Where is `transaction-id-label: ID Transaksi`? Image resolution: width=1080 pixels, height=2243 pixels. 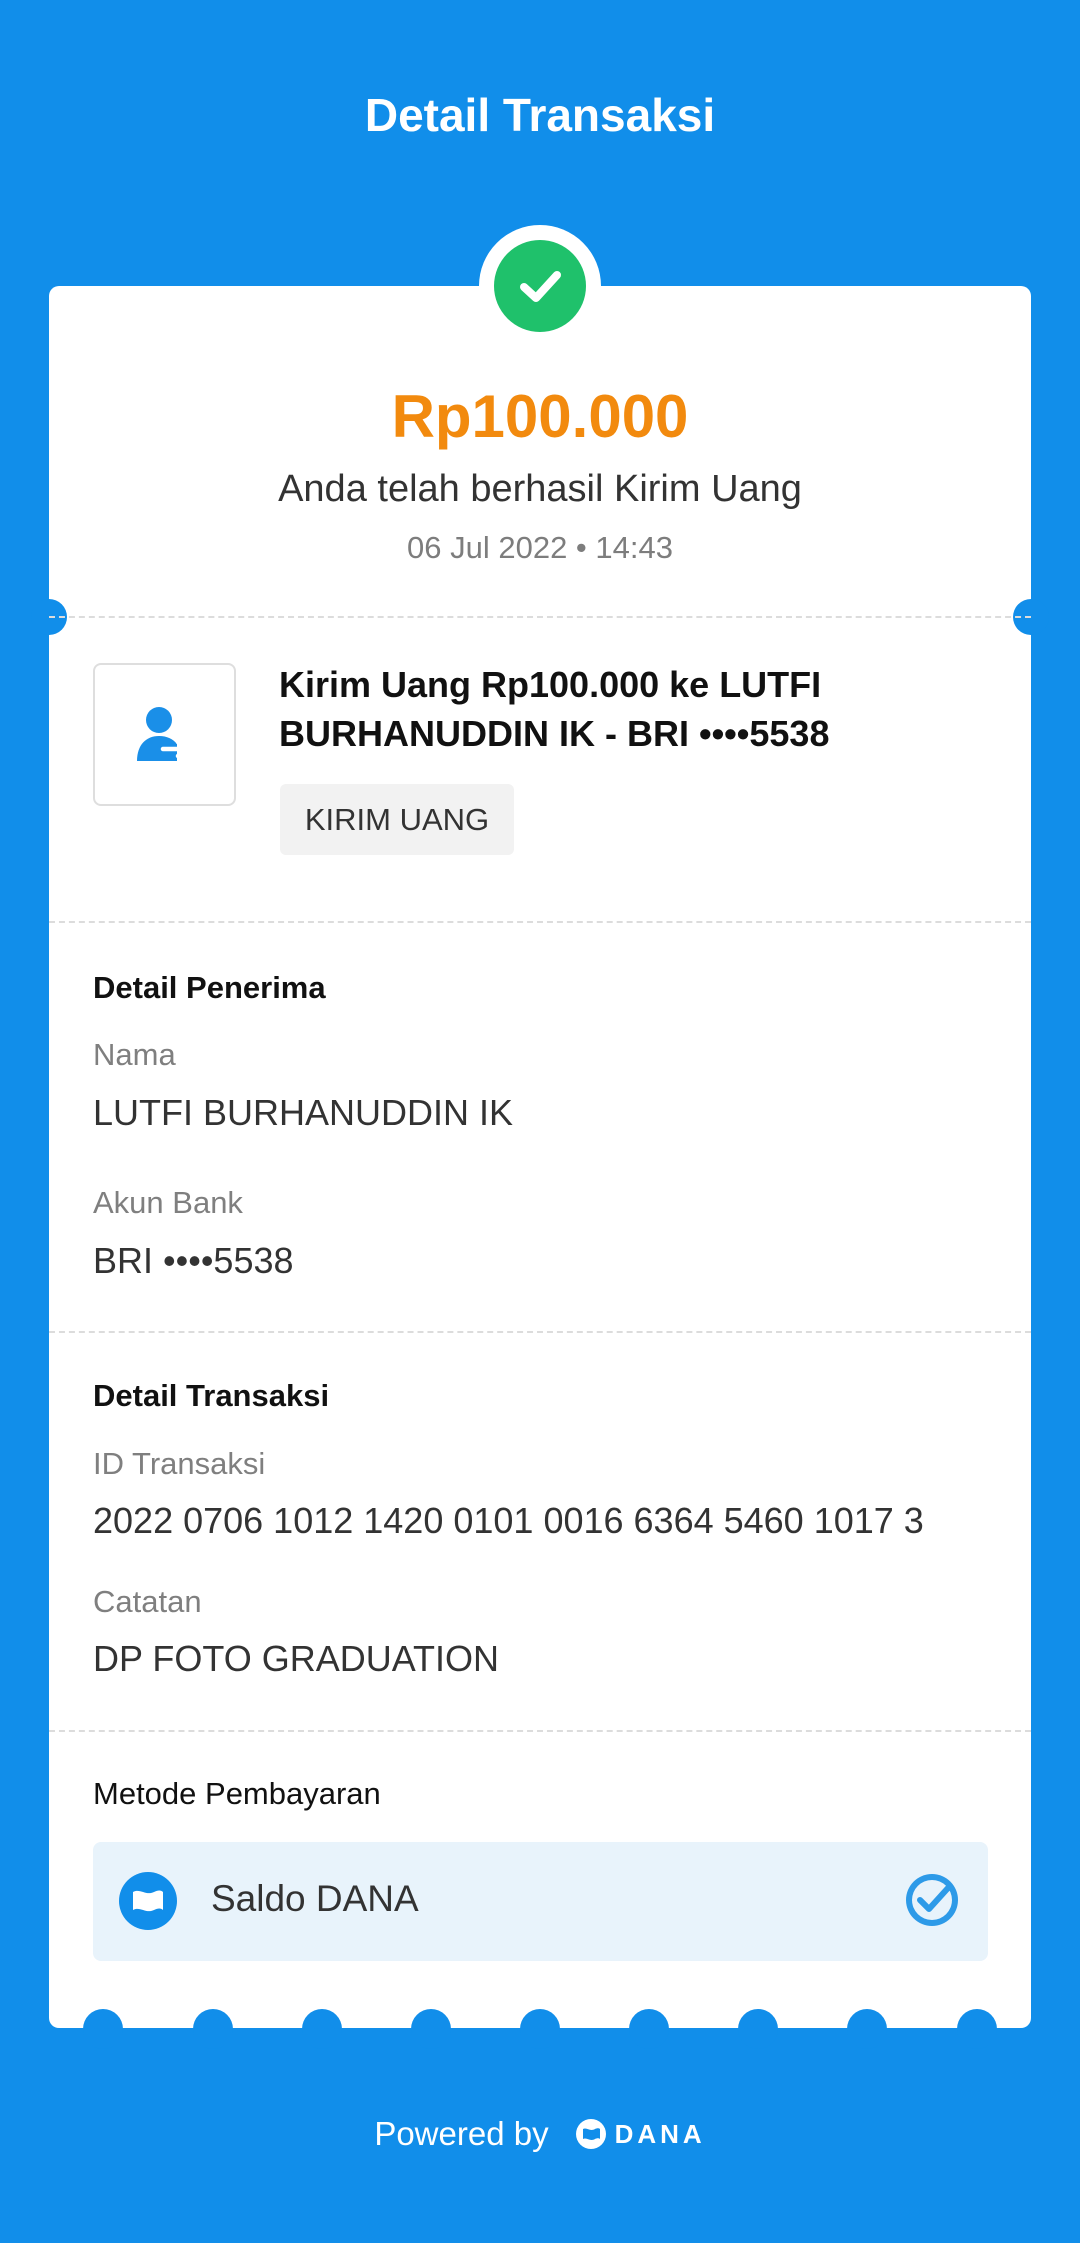
transaction-id-label: ID Transaksi is located at coordinates (179, 1463).